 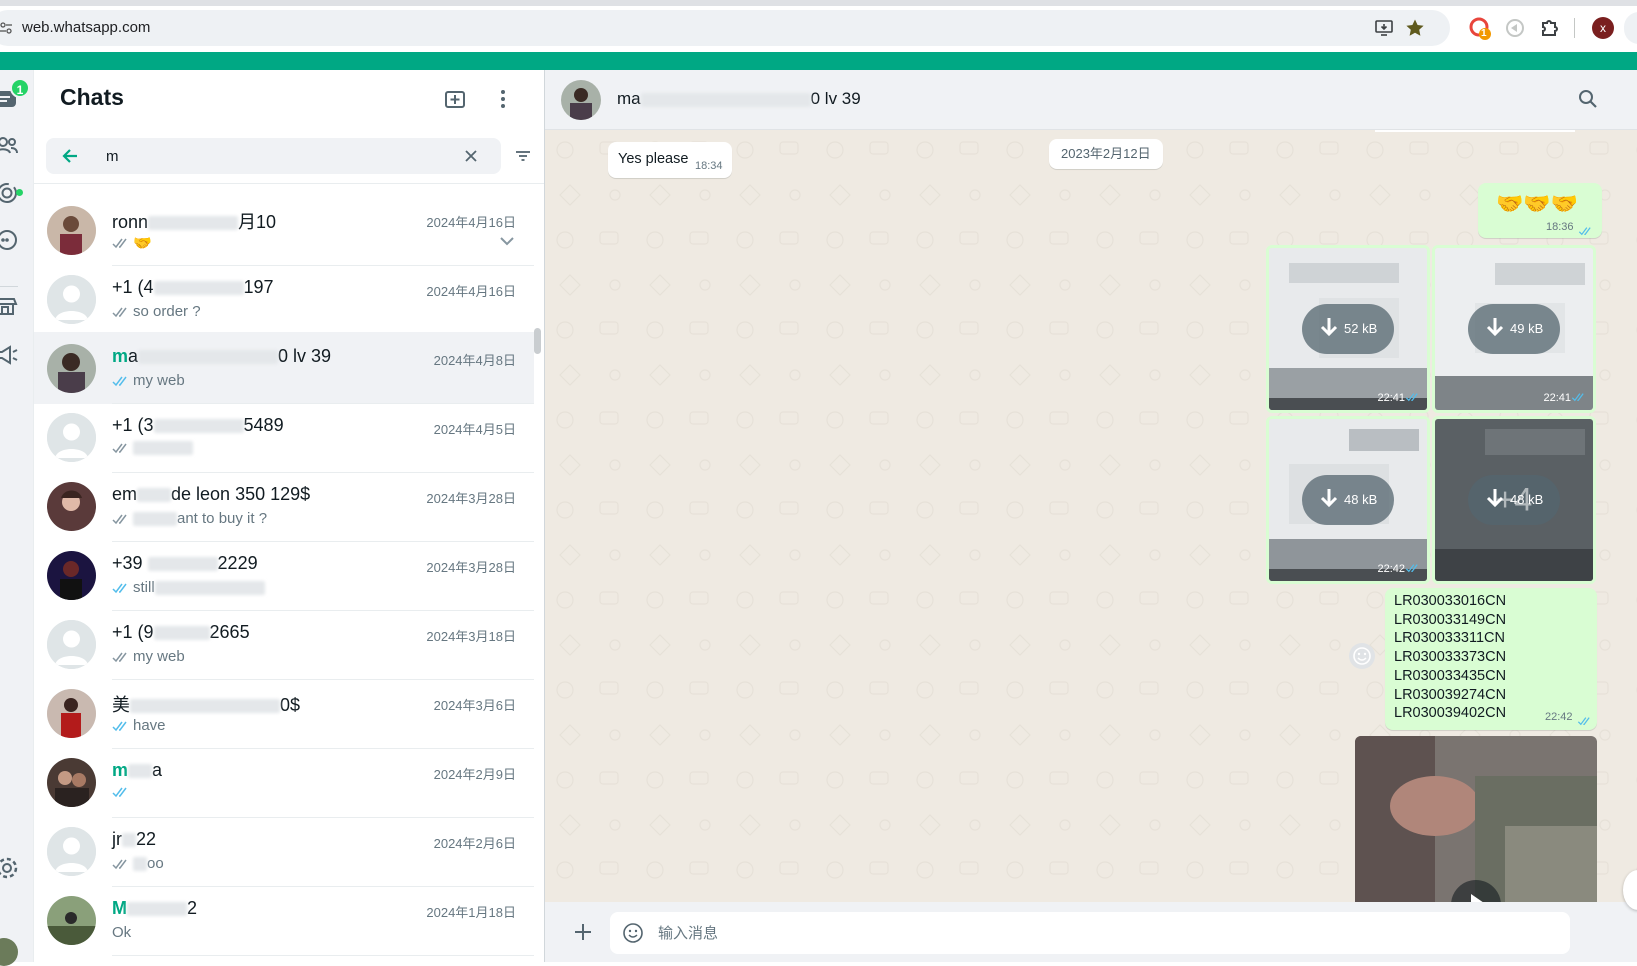 I want to click on message-text: 🤝🤝🤝, so click(x=1537, y=203).